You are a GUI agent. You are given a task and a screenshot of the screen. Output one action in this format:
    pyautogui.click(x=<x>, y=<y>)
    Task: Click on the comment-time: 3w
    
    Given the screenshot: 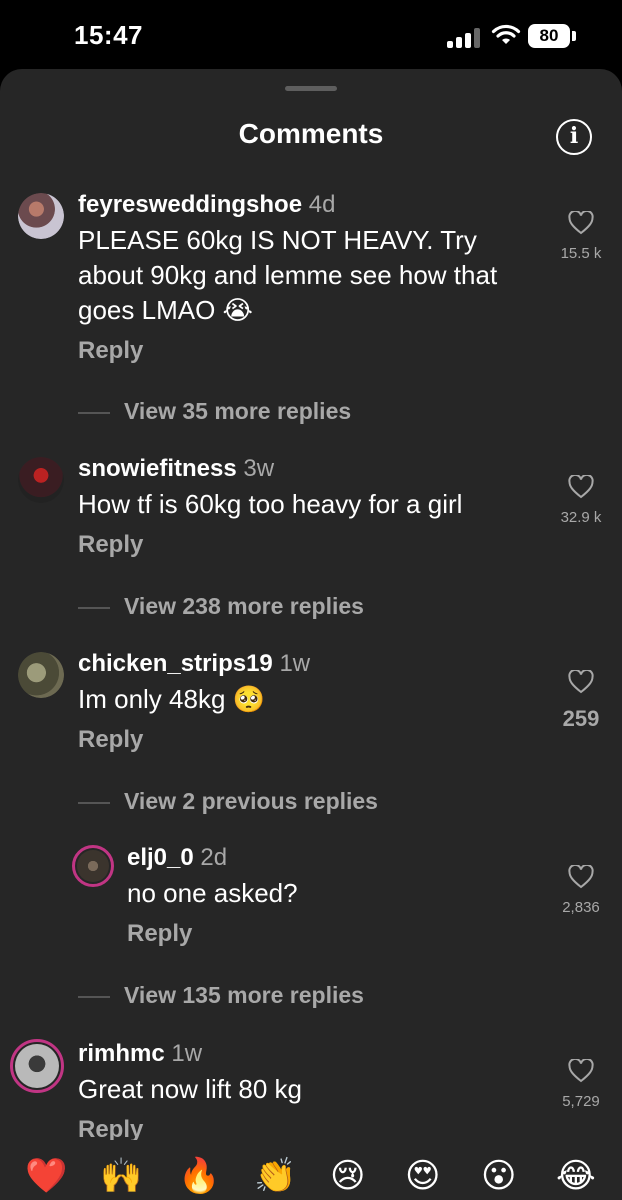 What is the action you would take?
    pyautogui.click(x=259, y=468)
    